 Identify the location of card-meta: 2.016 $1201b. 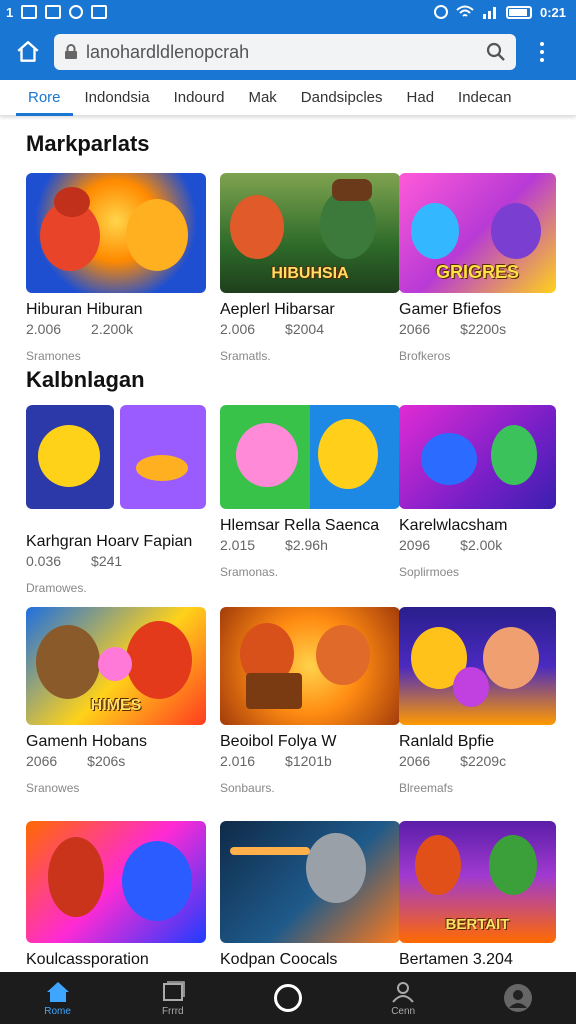
(310, 761).